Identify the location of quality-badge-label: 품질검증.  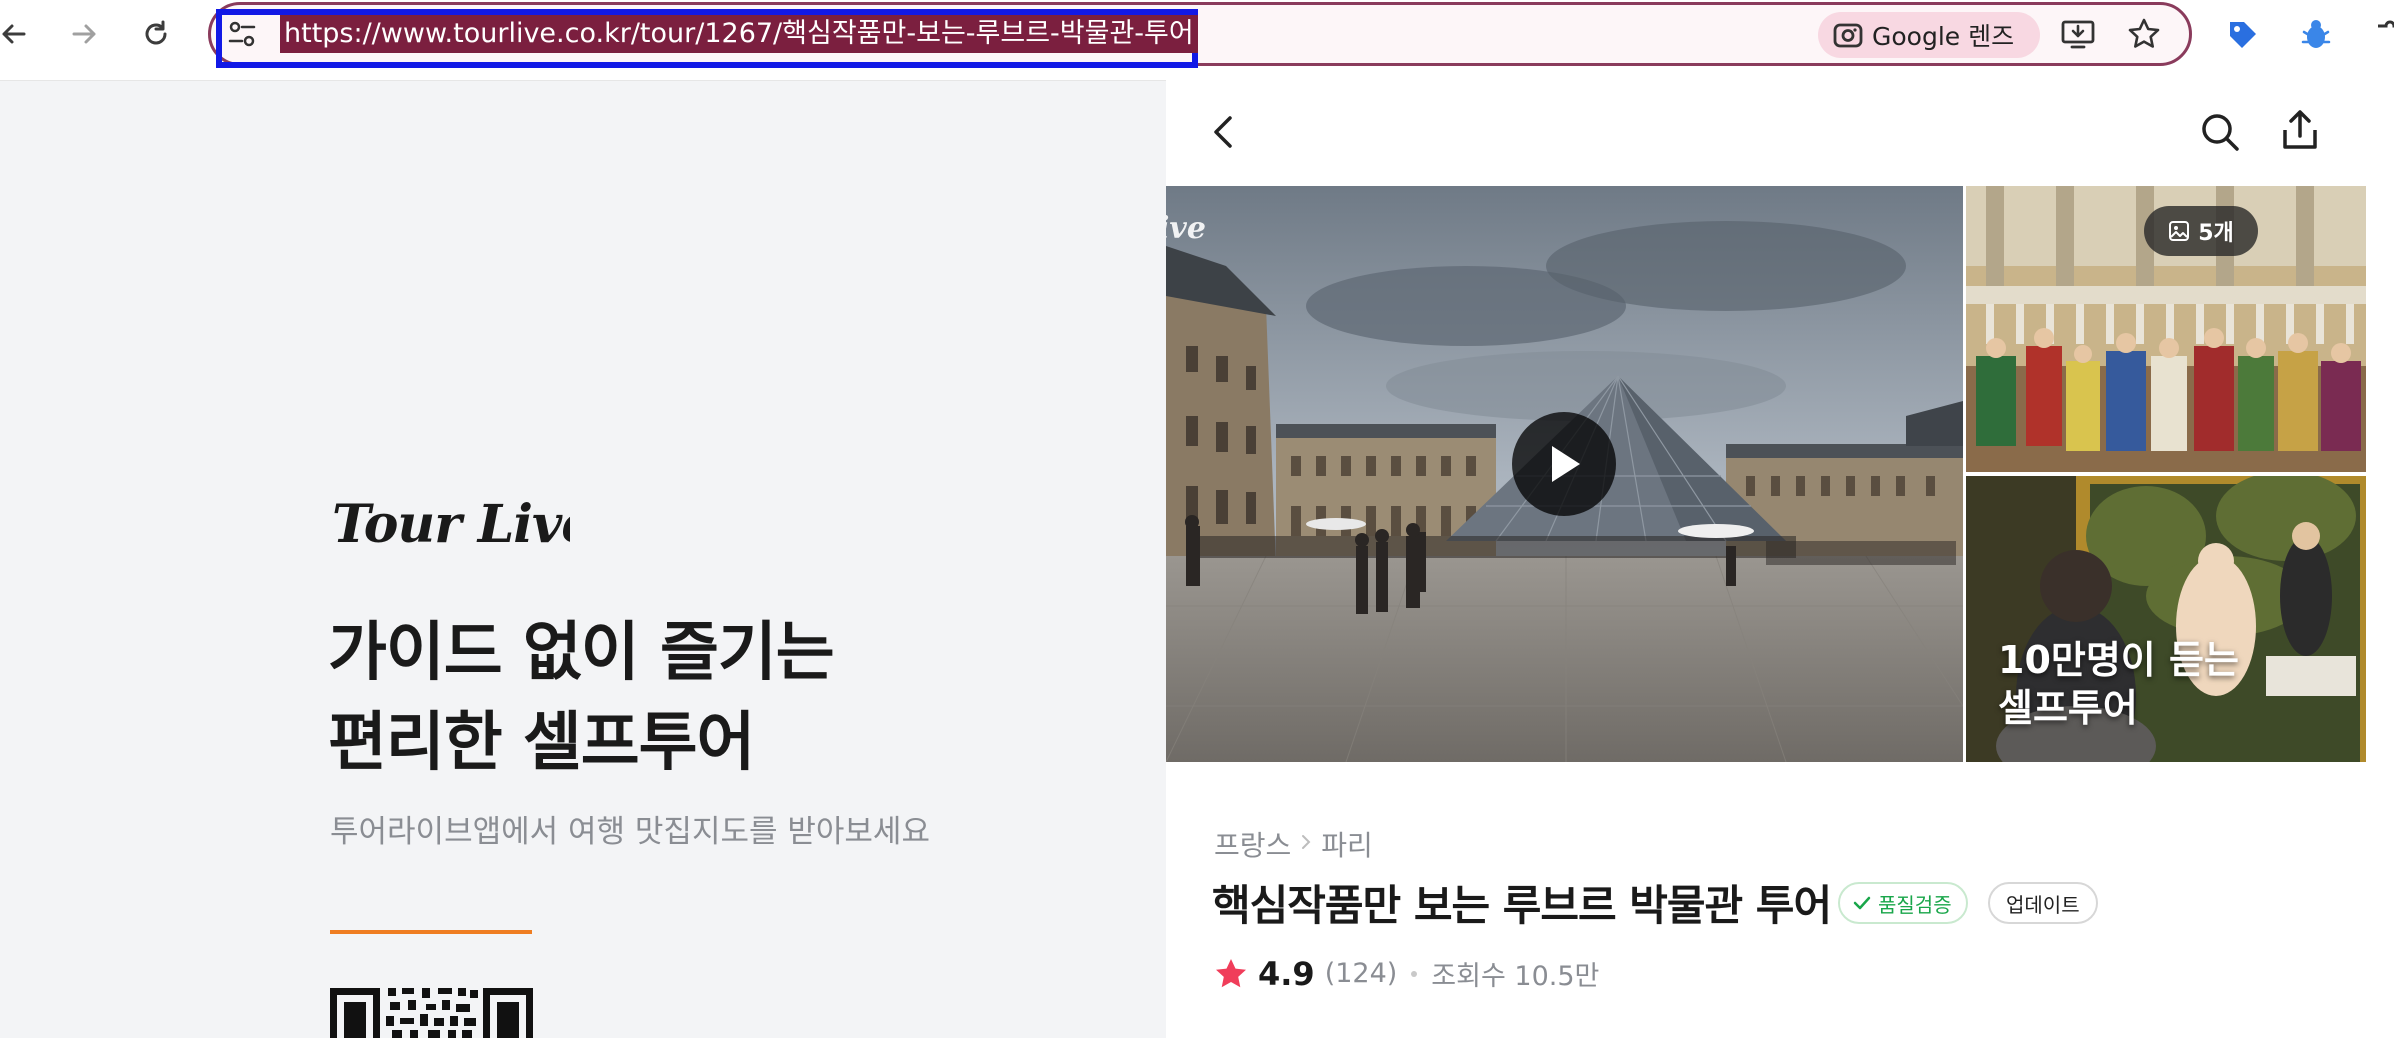
(1915, 904).